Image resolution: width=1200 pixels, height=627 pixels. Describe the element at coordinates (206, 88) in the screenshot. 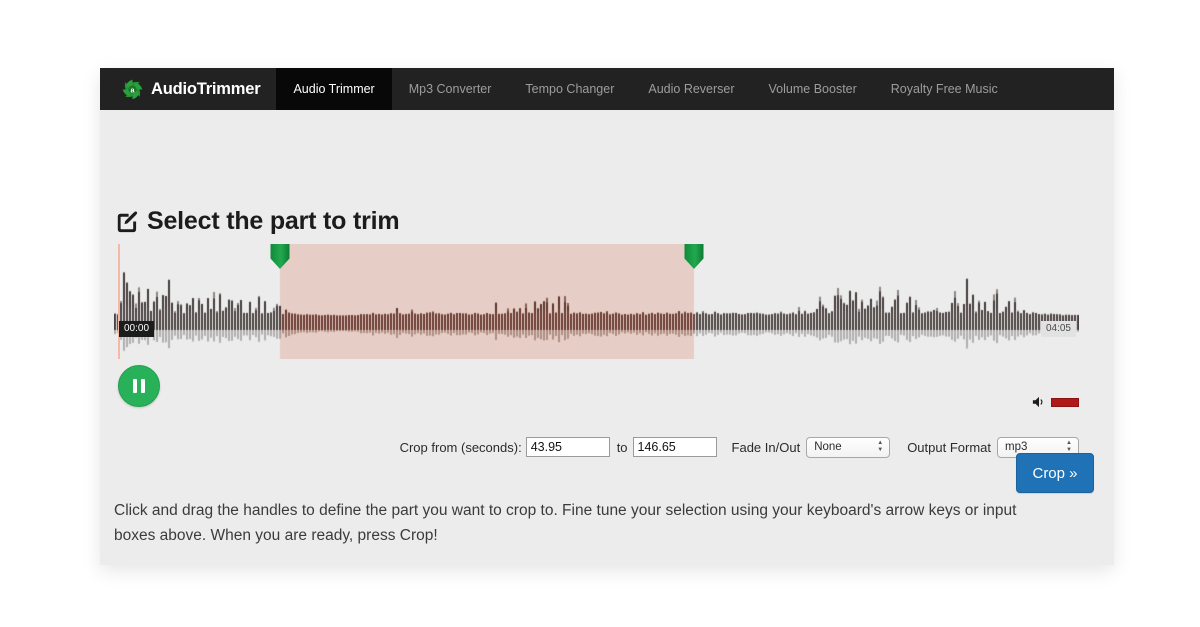

I see `brand-name: AudioTrimmer` at that location.